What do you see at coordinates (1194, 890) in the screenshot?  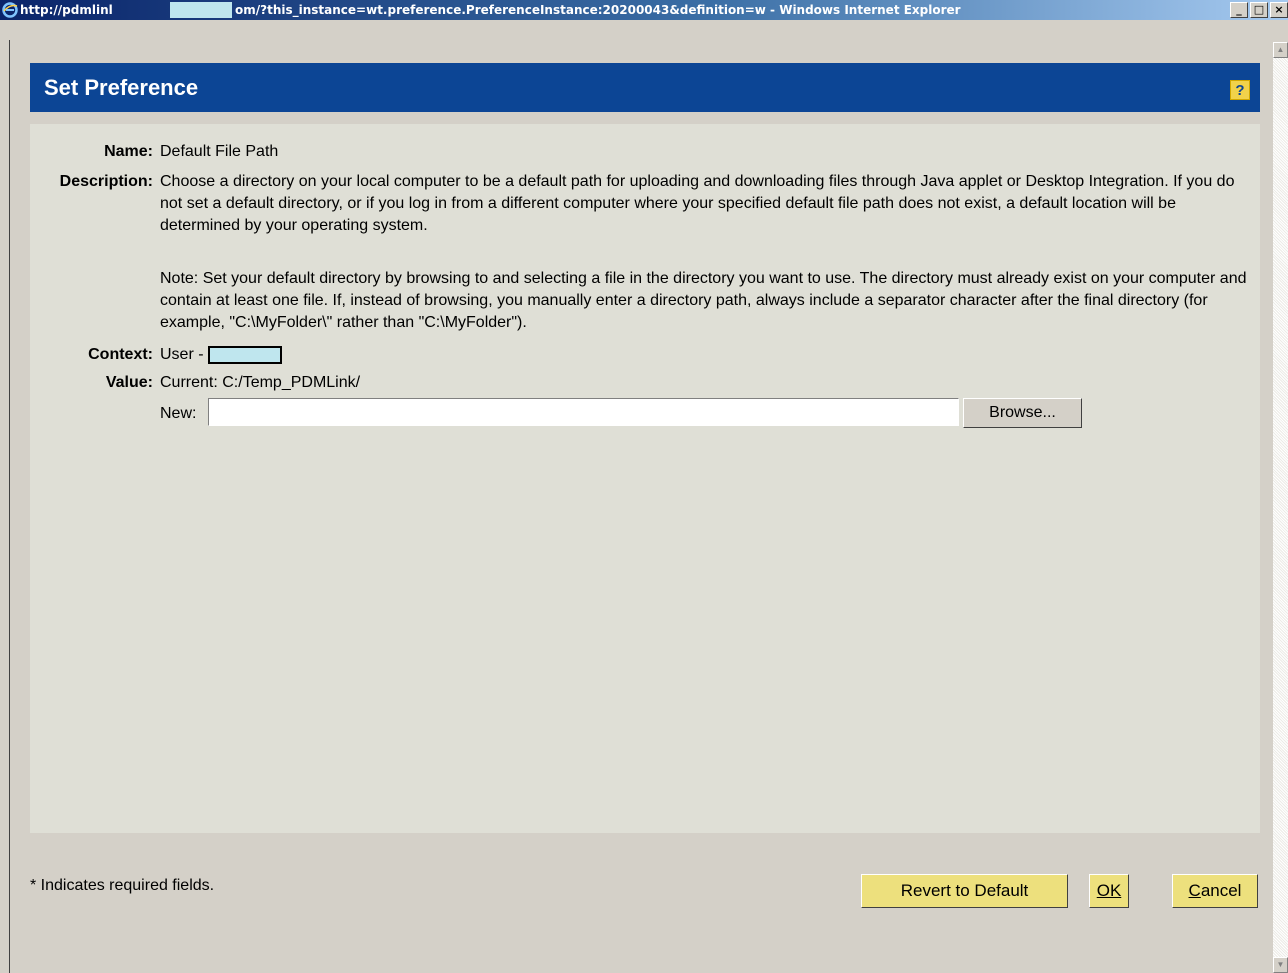 I see `cancel-mnemonic: C` at bounding box center [1194, 890].